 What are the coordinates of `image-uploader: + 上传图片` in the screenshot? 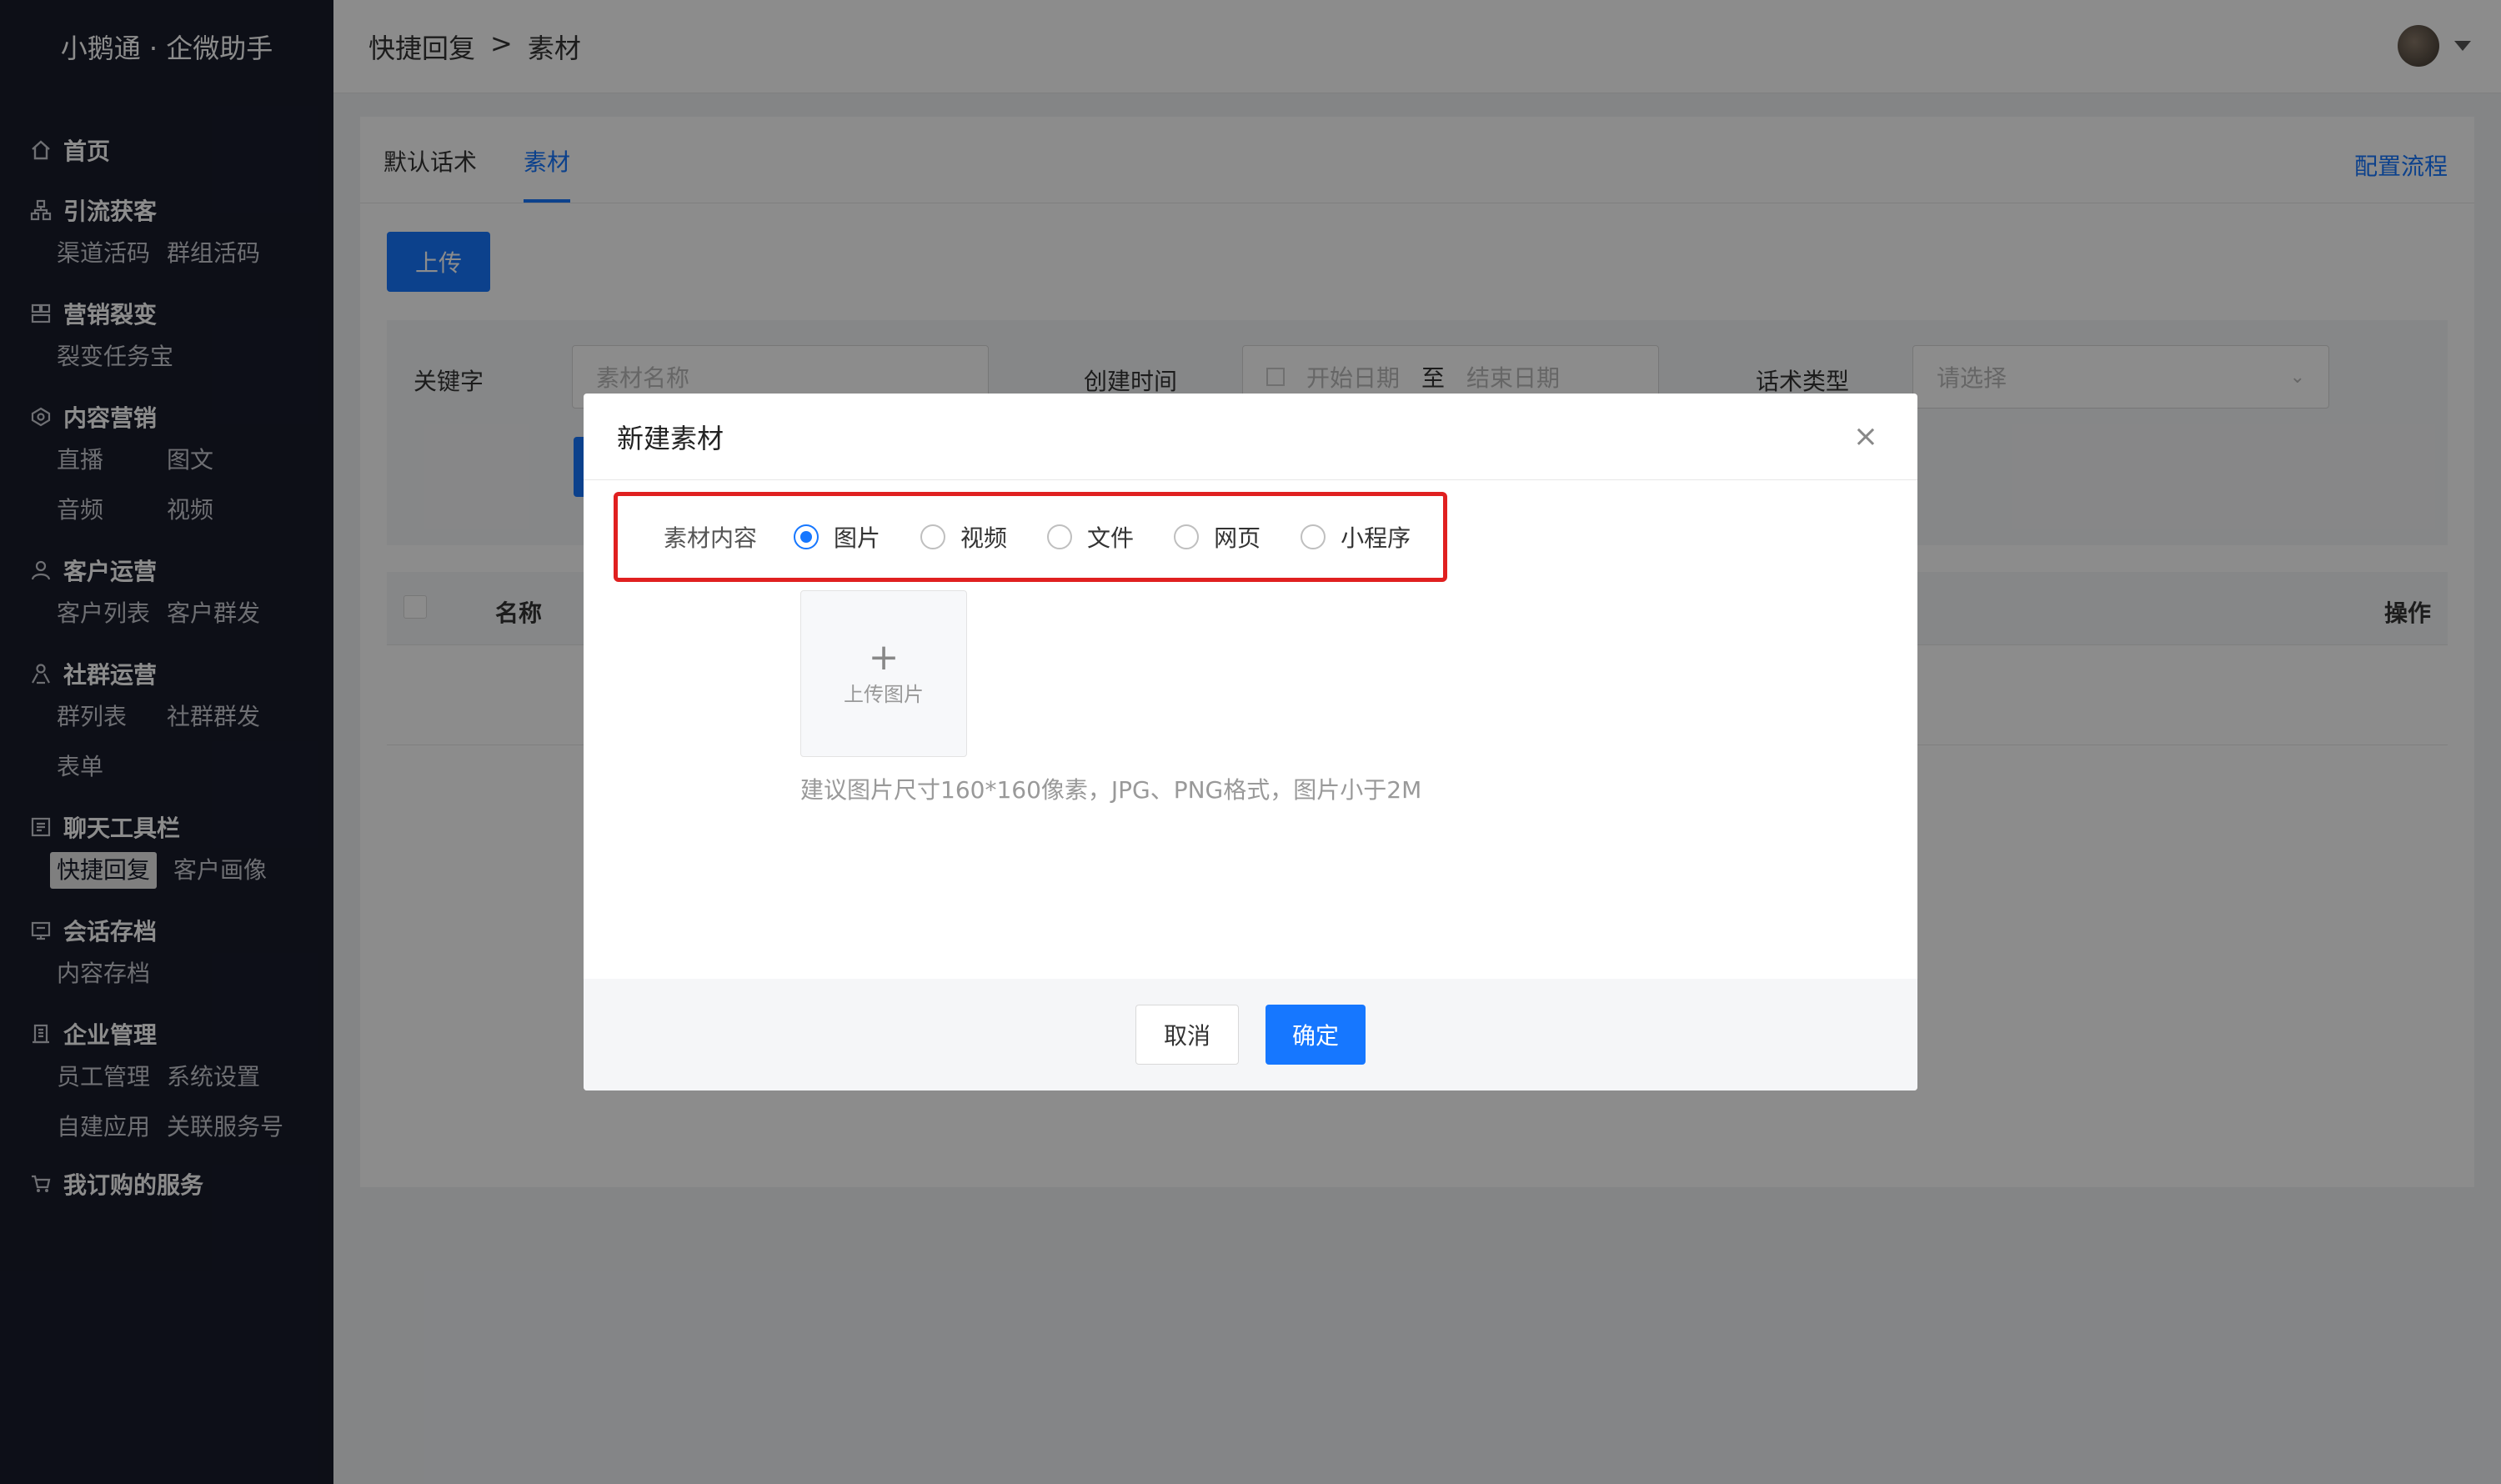 It's located at (883, 673).